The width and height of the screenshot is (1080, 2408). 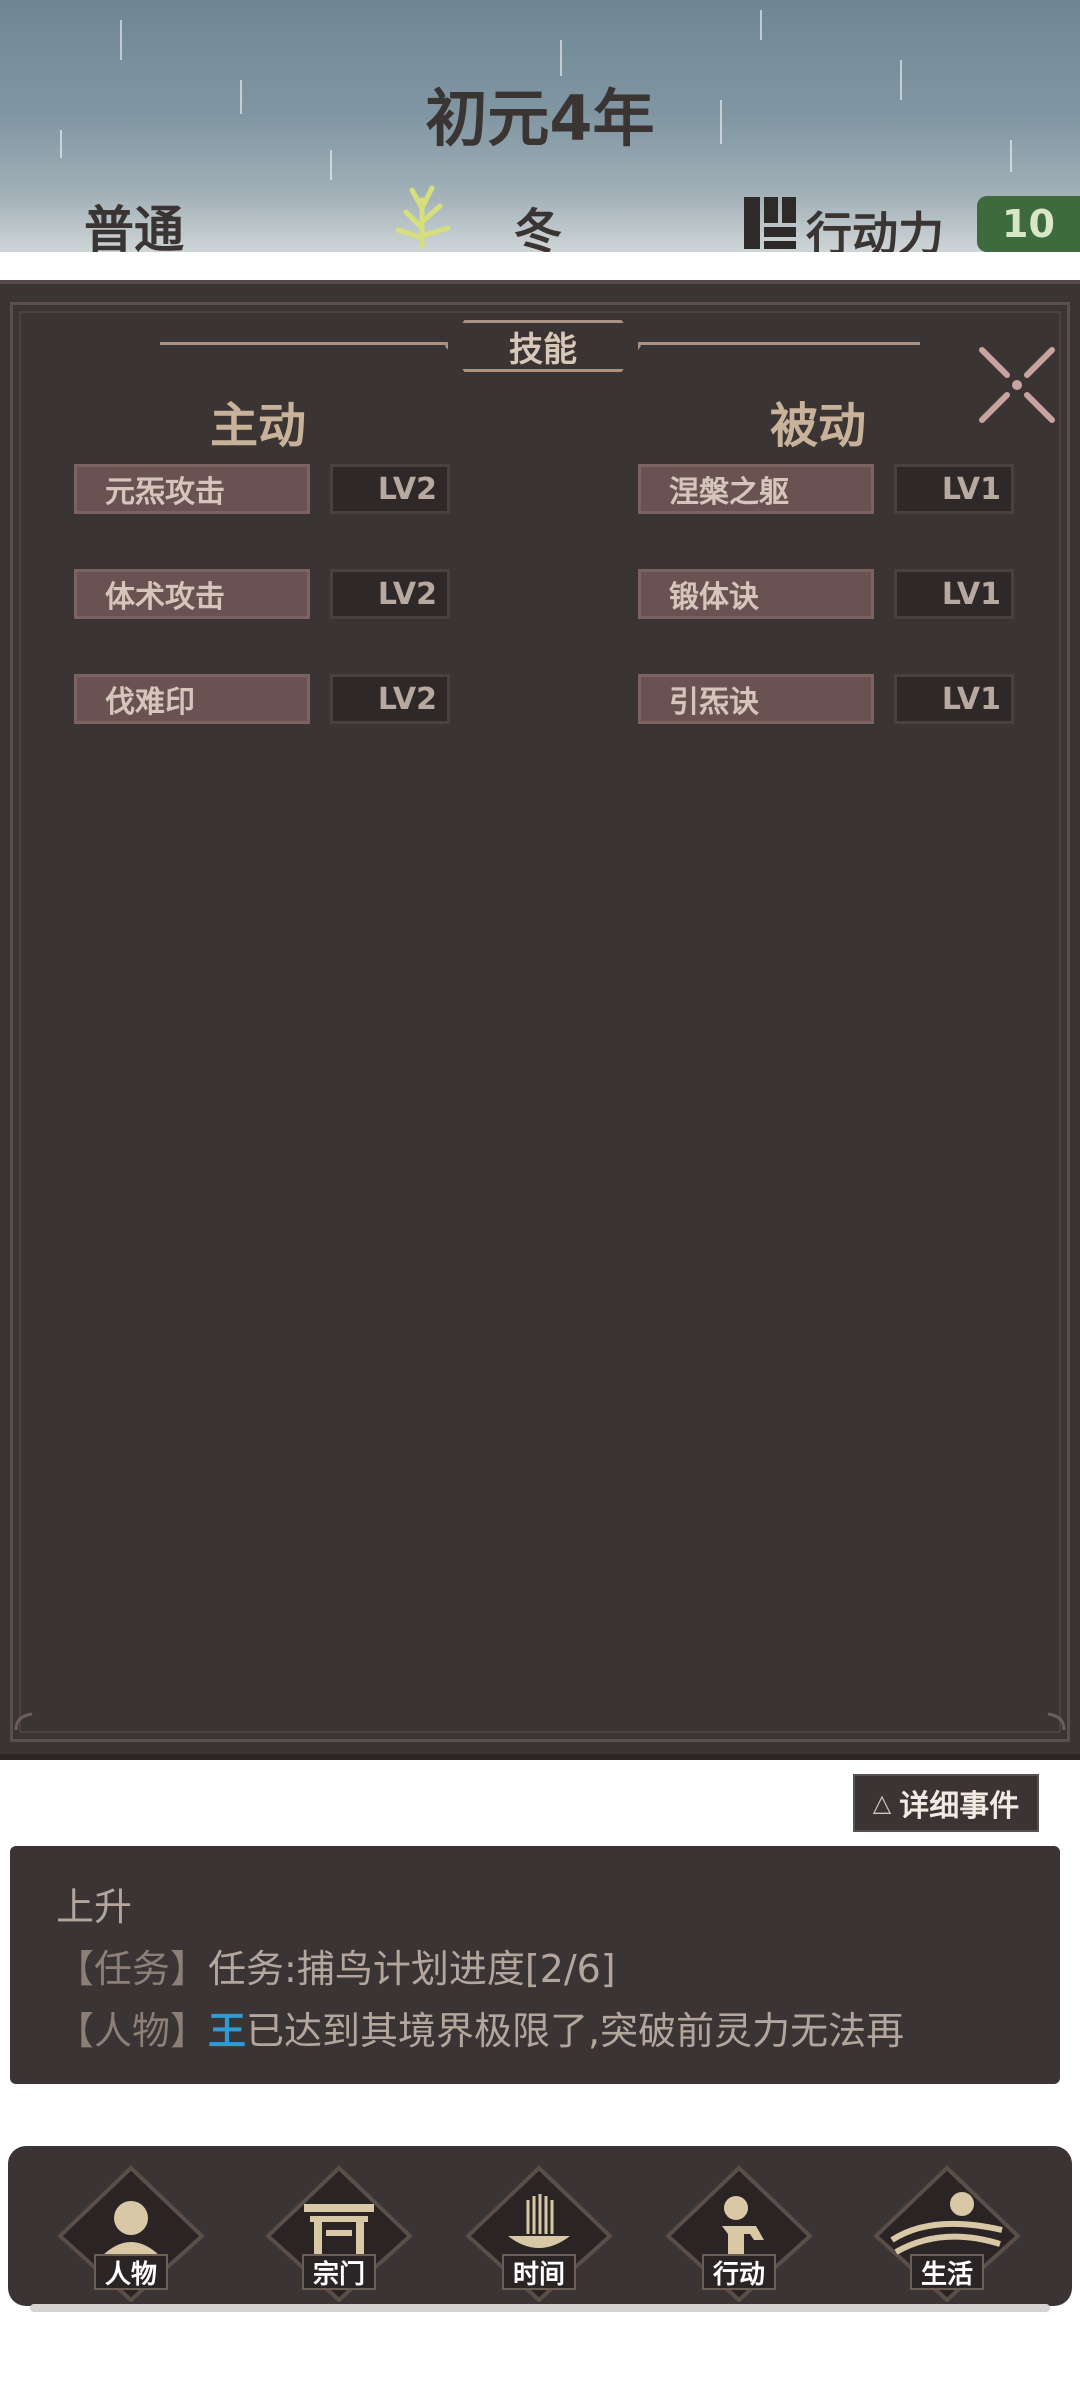 I want to click on event-log-line: 上升, so click(x=94, y=1903).